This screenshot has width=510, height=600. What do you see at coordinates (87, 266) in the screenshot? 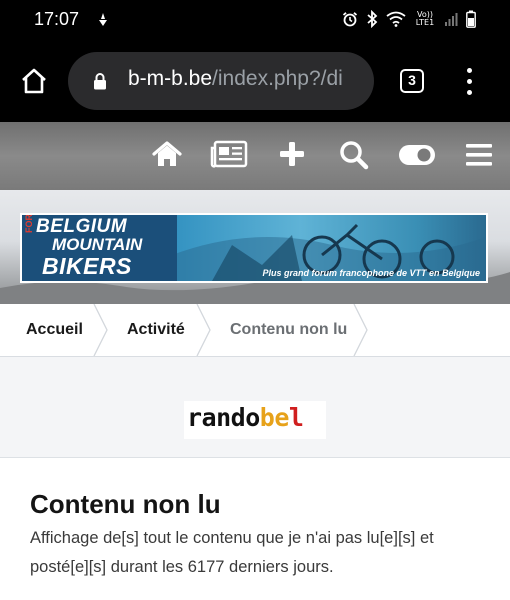
I see `logo-line-3: BIKERS` at bounding box center [87, 266].